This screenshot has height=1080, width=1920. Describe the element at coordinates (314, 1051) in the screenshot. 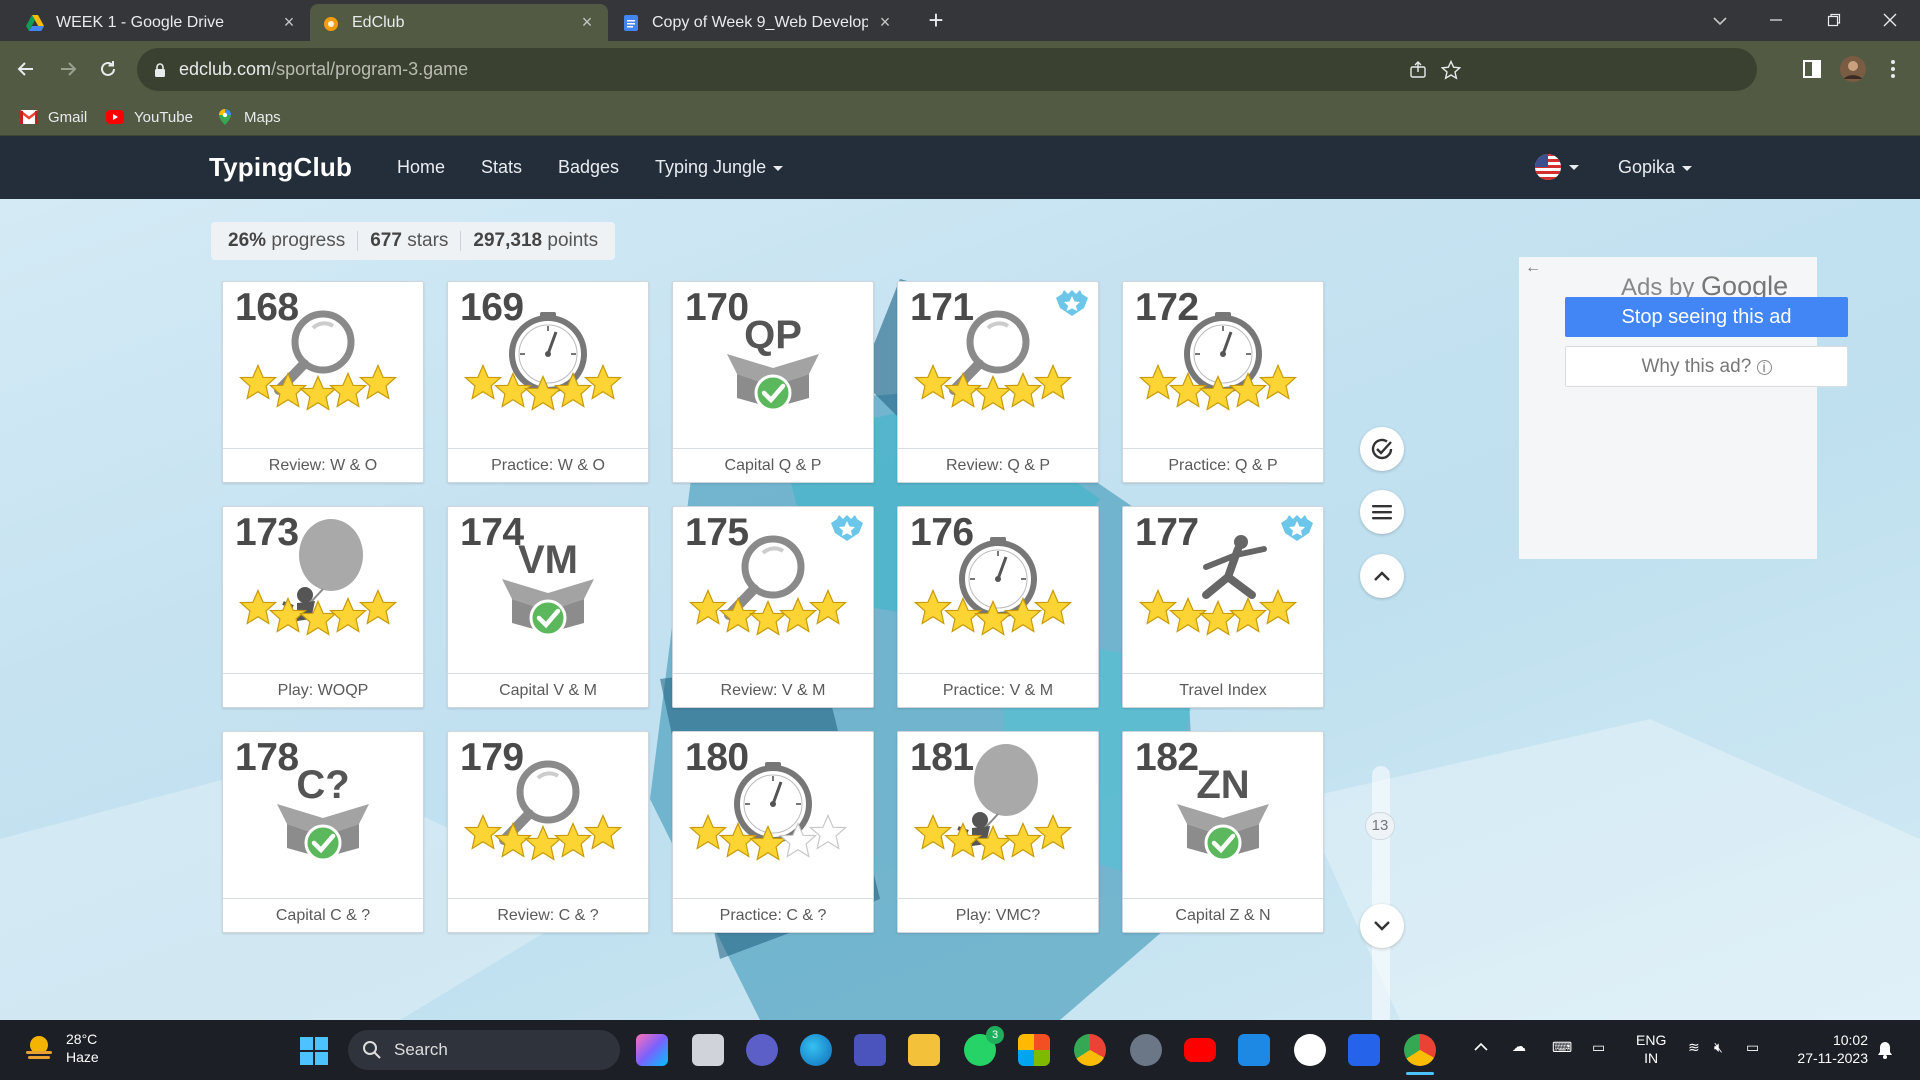

I see `windows-start-icon` at that location.